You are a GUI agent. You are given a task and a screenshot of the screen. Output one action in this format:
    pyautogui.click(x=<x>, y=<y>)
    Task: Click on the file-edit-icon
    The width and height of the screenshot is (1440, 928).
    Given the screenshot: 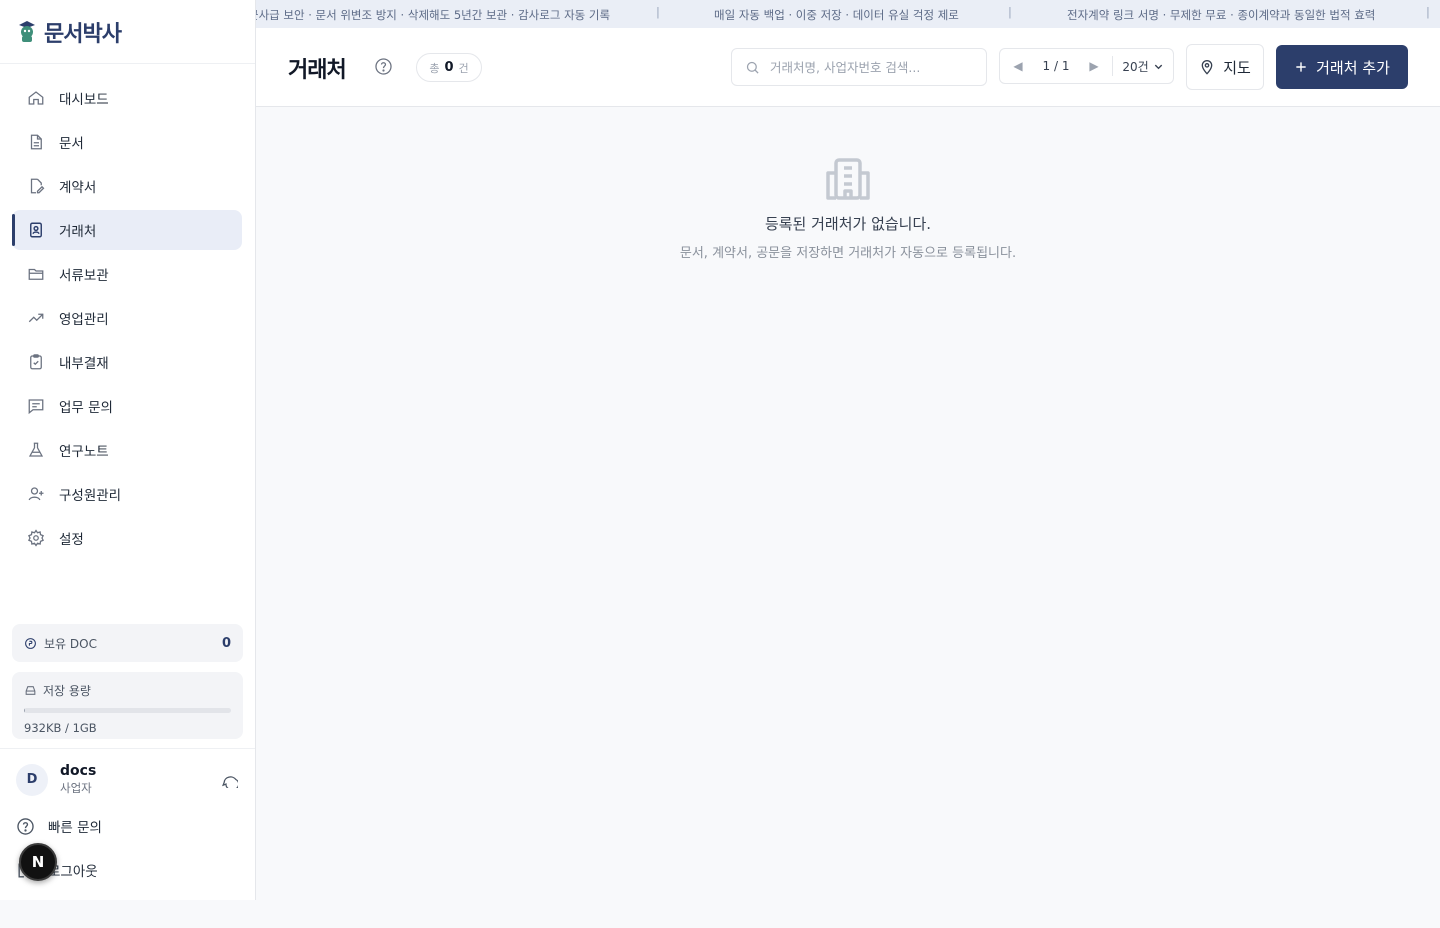 What is the action you would take?
    pyautogui.click(x=36, y=186)
    